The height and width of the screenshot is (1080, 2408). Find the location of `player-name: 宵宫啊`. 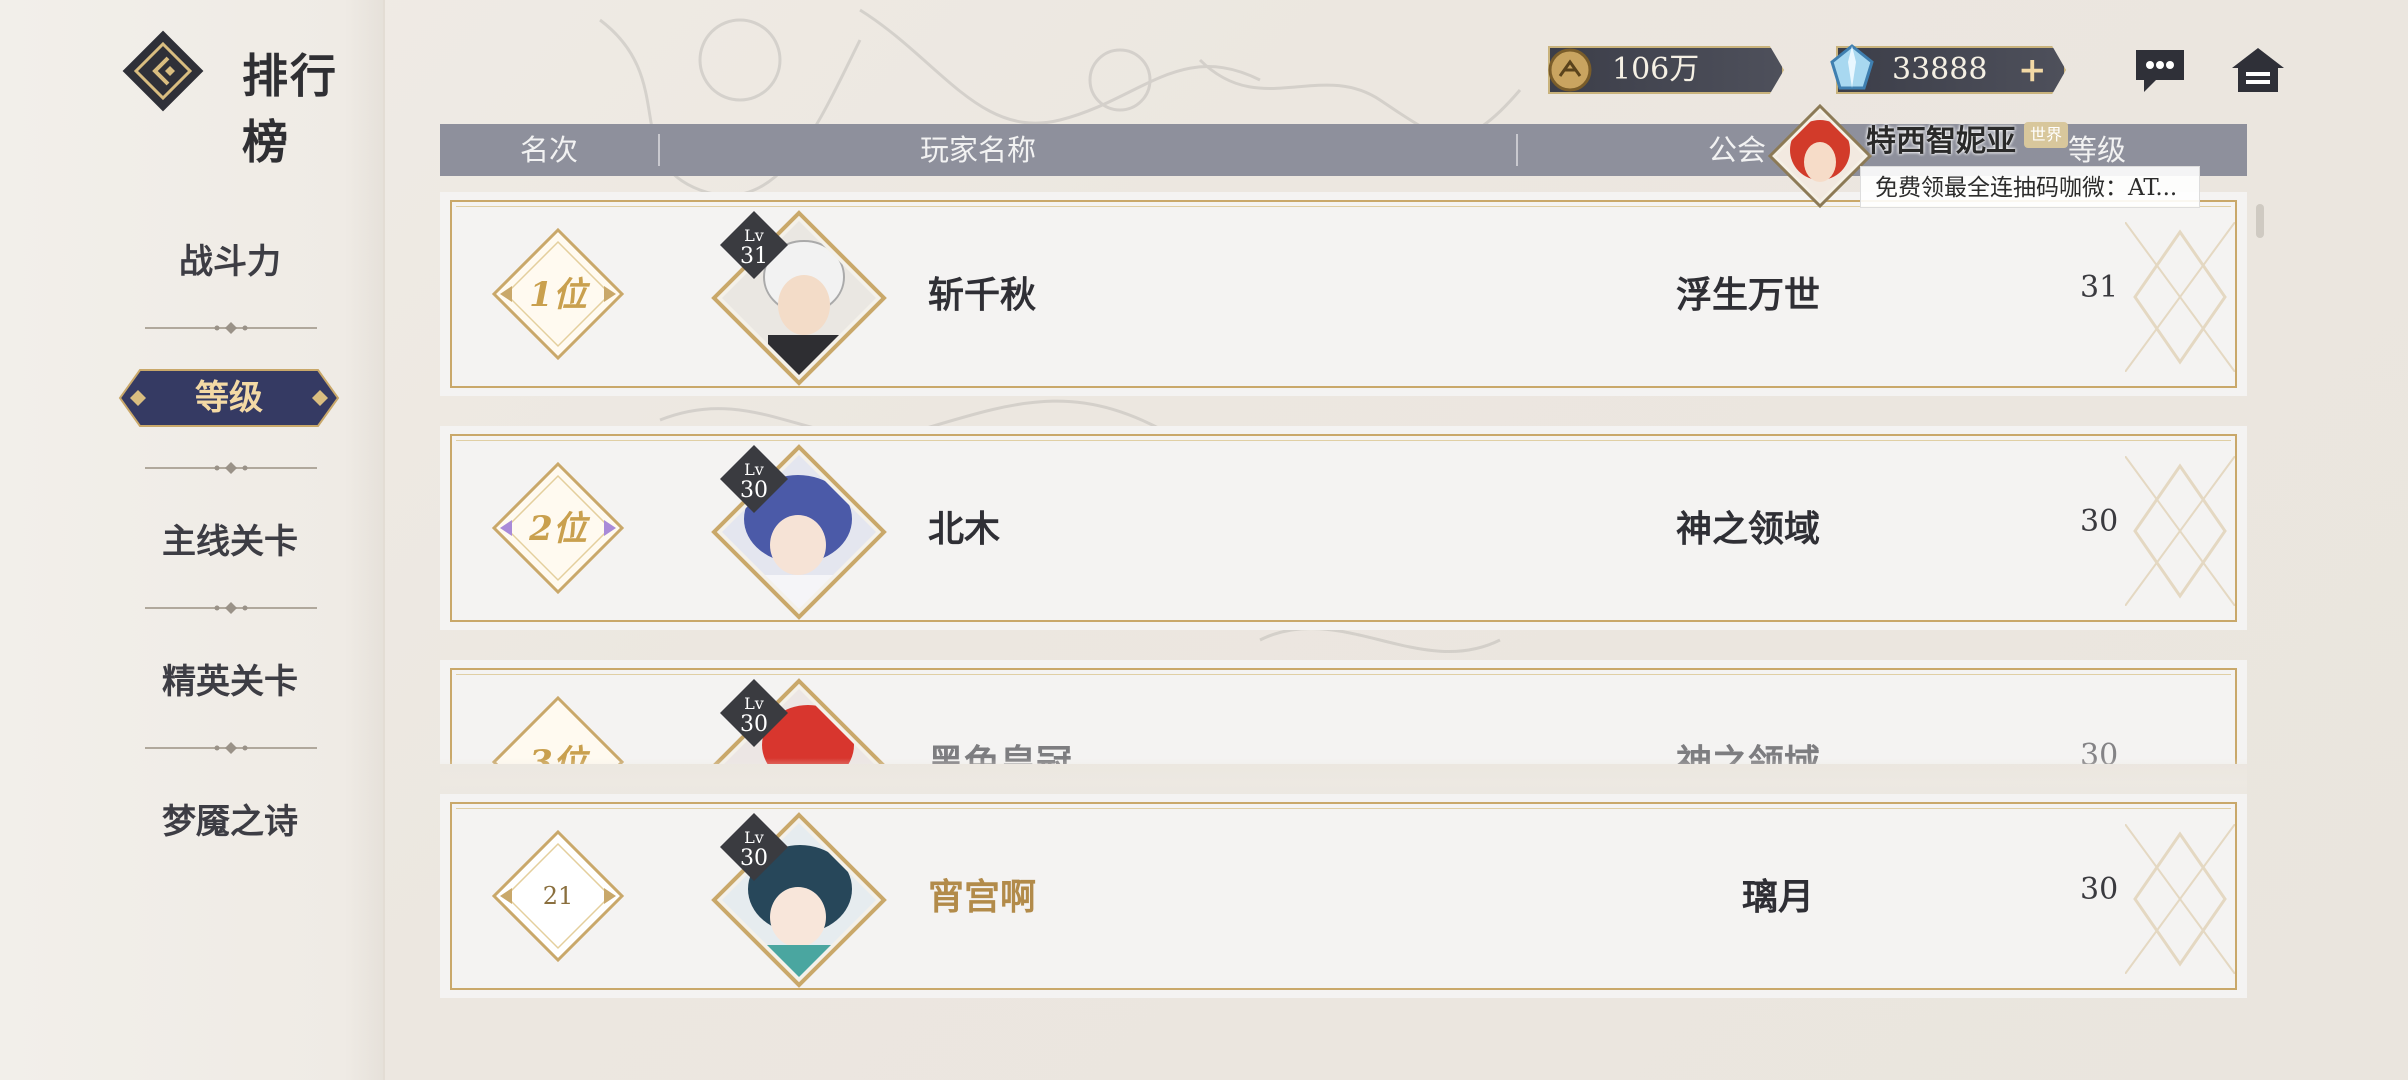

player-name: 宵宫啊 is located at coordinates (982, 897).